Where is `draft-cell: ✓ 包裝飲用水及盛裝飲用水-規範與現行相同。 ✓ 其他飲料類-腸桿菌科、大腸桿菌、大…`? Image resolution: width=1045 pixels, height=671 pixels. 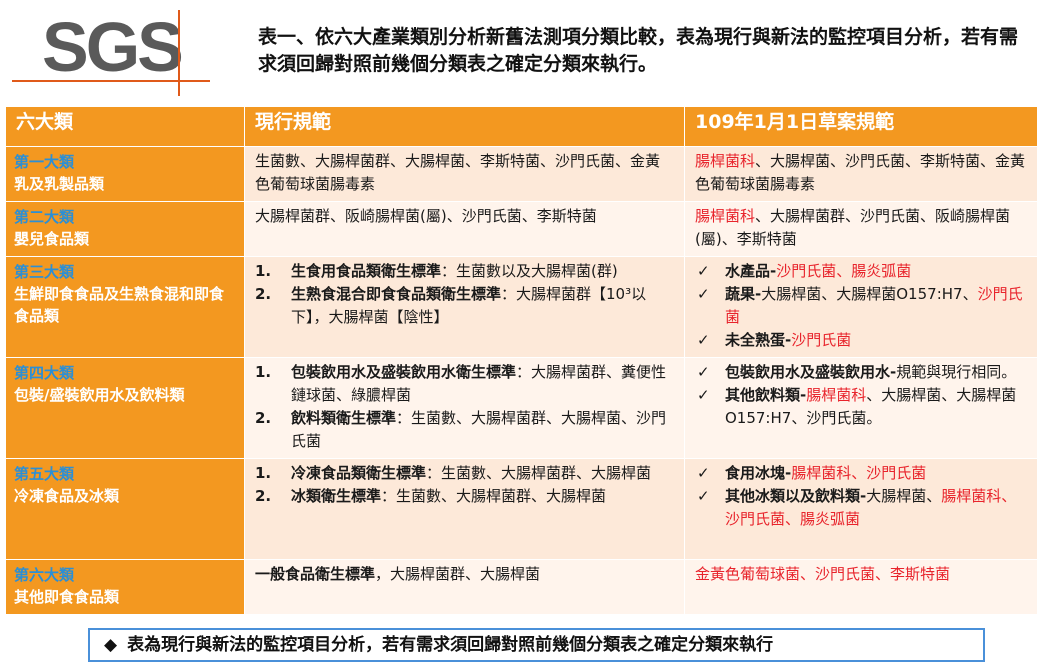 draft-cell: ✓ 包裝飲用水及盛裝飲用水-規範與現行相同。 ✓ 其他飲料類-腸桿菌科、大腸桿菌、大… is located at coordinates (861, 408).